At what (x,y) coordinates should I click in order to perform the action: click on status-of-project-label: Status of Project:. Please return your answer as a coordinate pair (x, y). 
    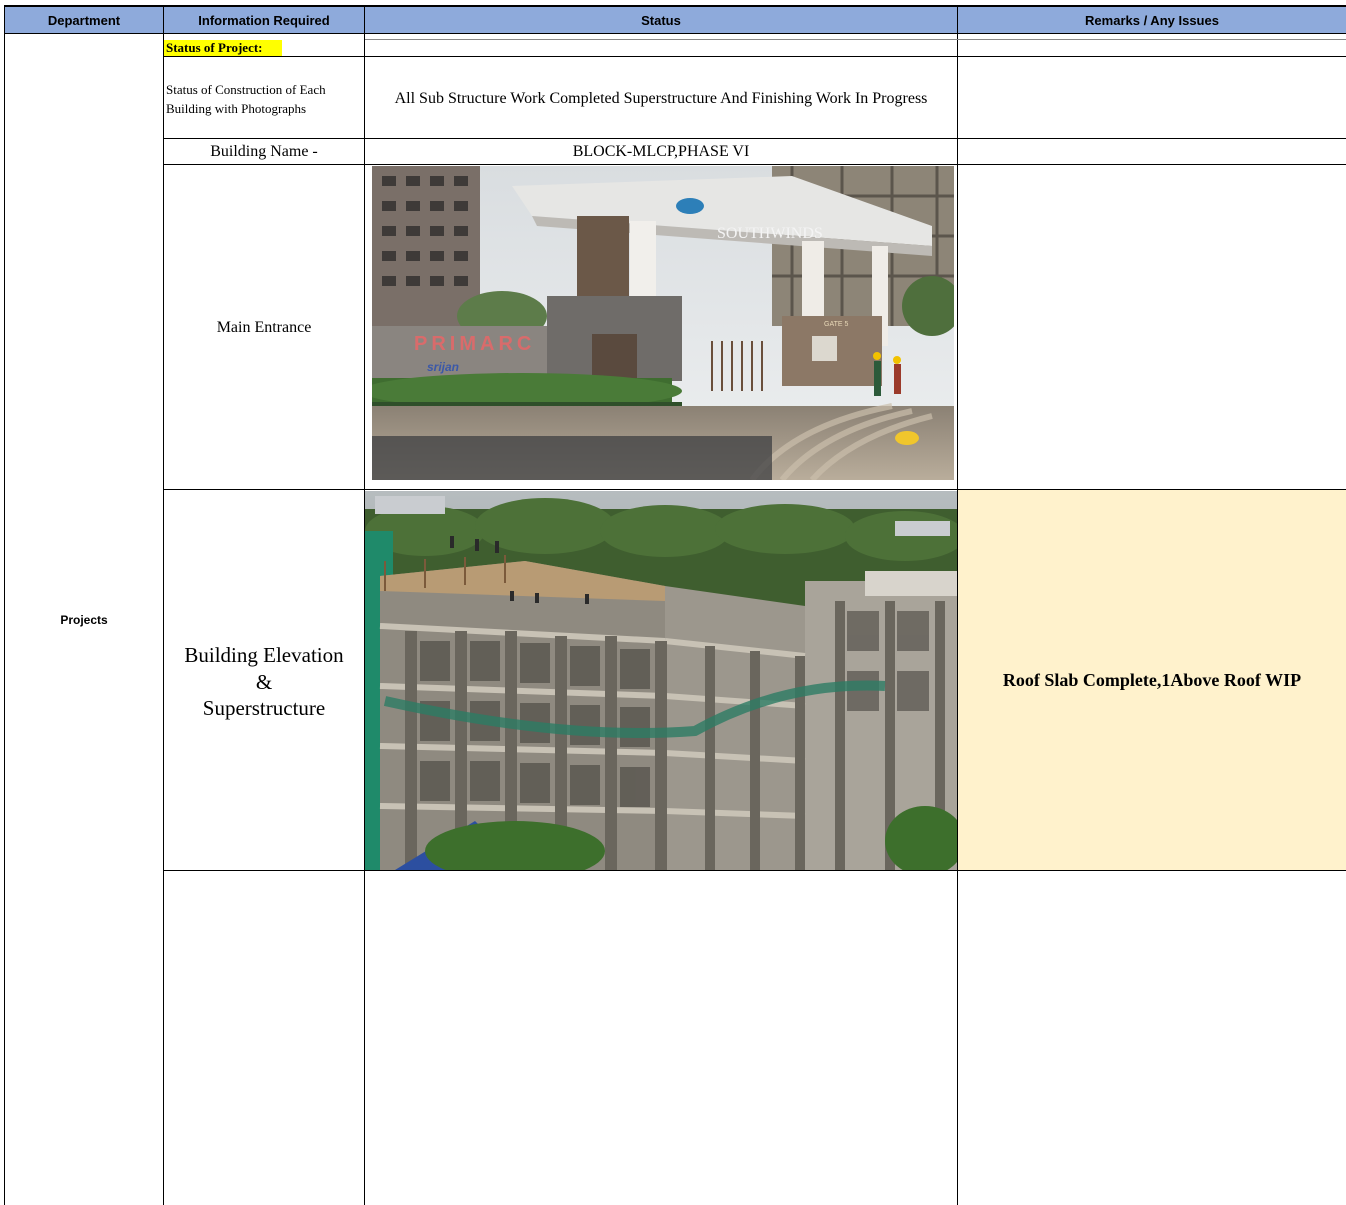
    Looking at the image, I should click on (223, 48).